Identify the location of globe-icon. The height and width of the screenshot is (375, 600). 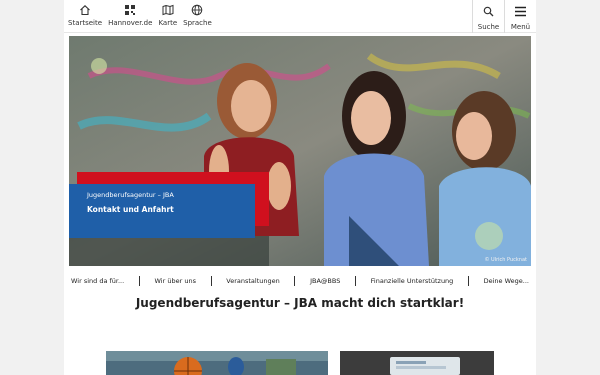
(197, 10).